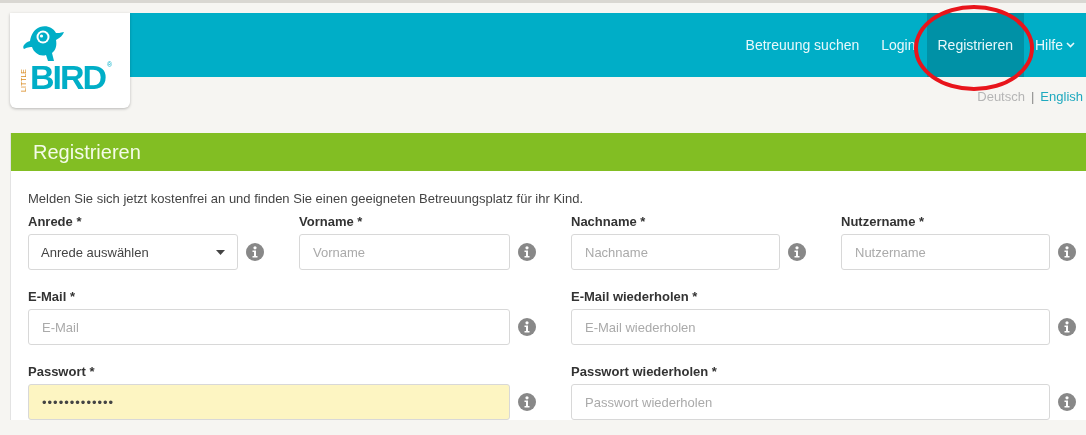  Describe the element at coordinates (68, 77) in the screenshot. I see `logo-wordmark: BIRD` at that location.